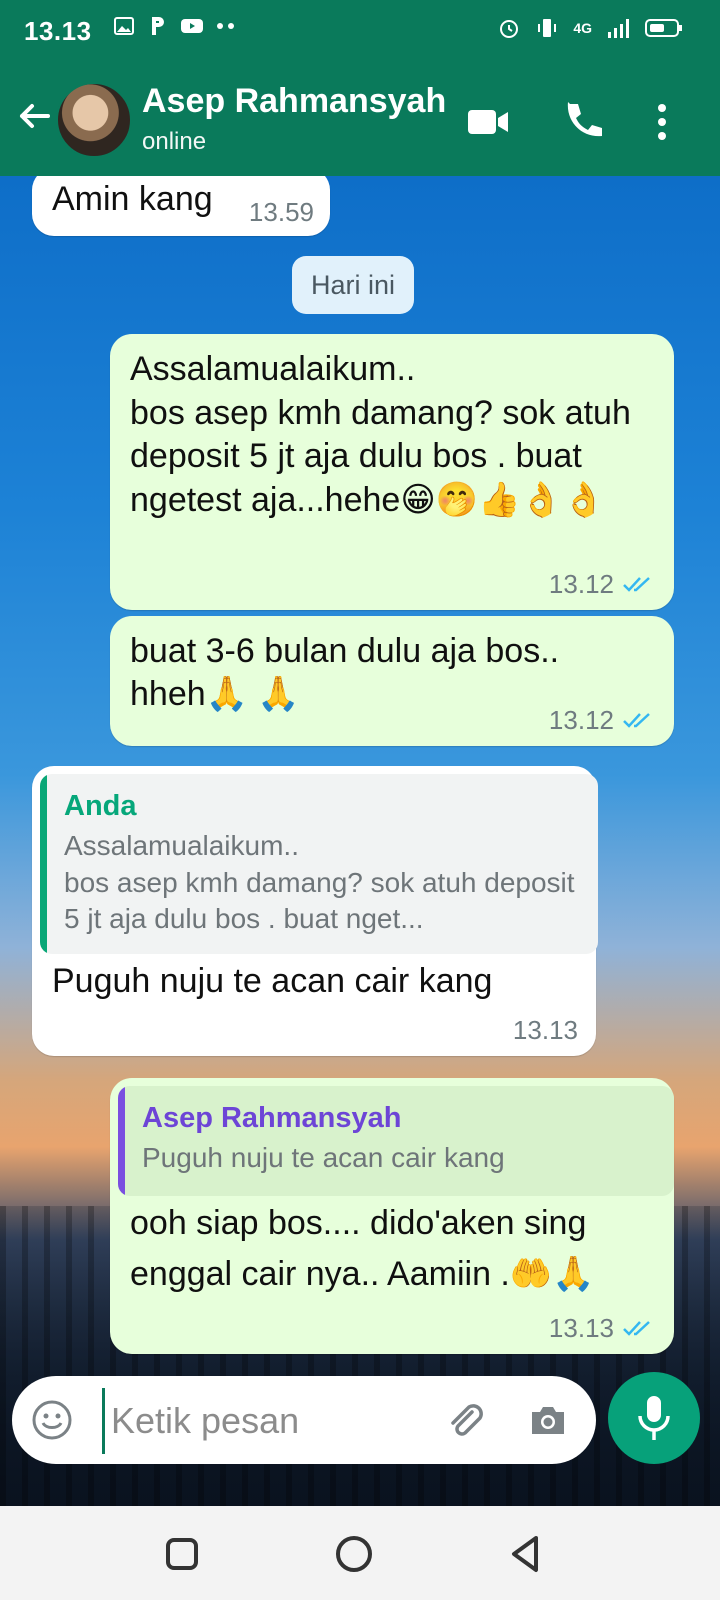 Image resolution: width=720 pixels, height=1600 pixels. I want to click on attach-icon, so click(464, 1420).